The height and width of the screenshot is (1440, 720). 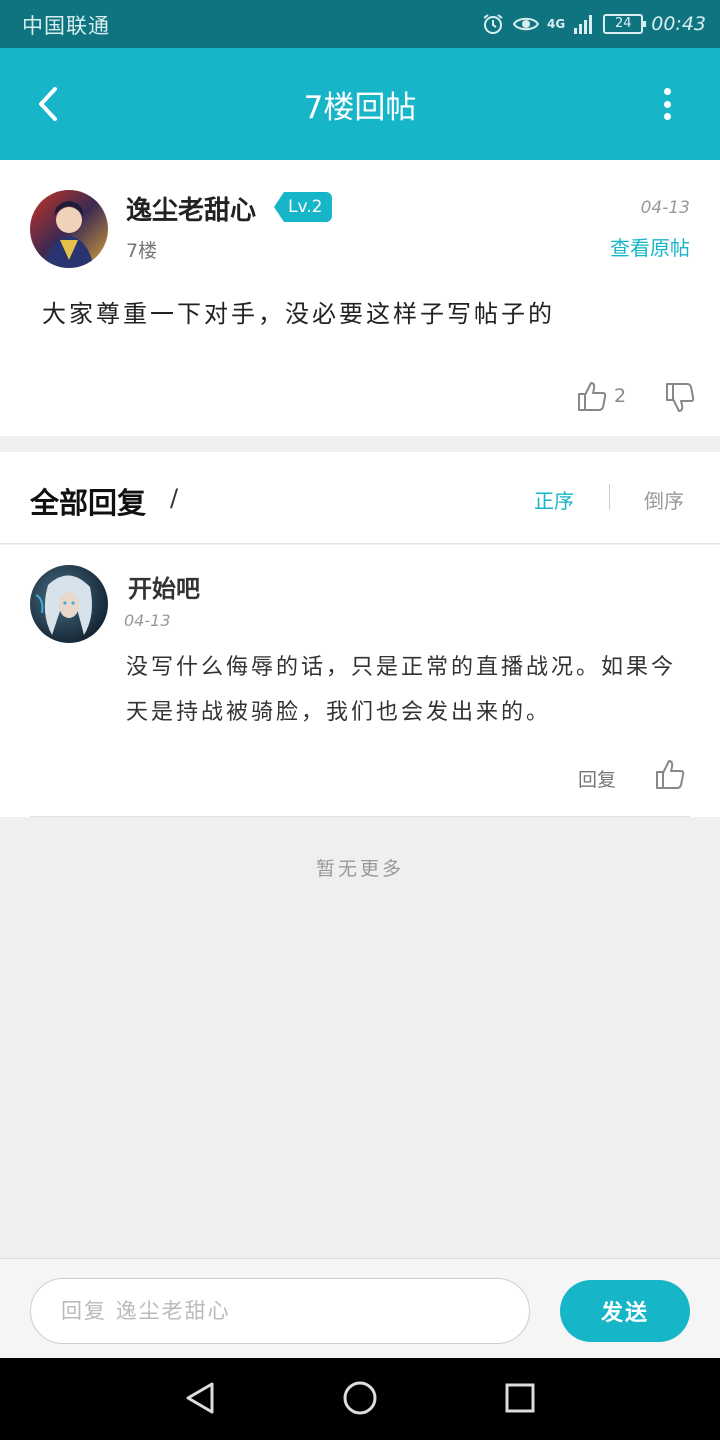 I want to click on thumbs-down-icon, so click(x=680, y=397).